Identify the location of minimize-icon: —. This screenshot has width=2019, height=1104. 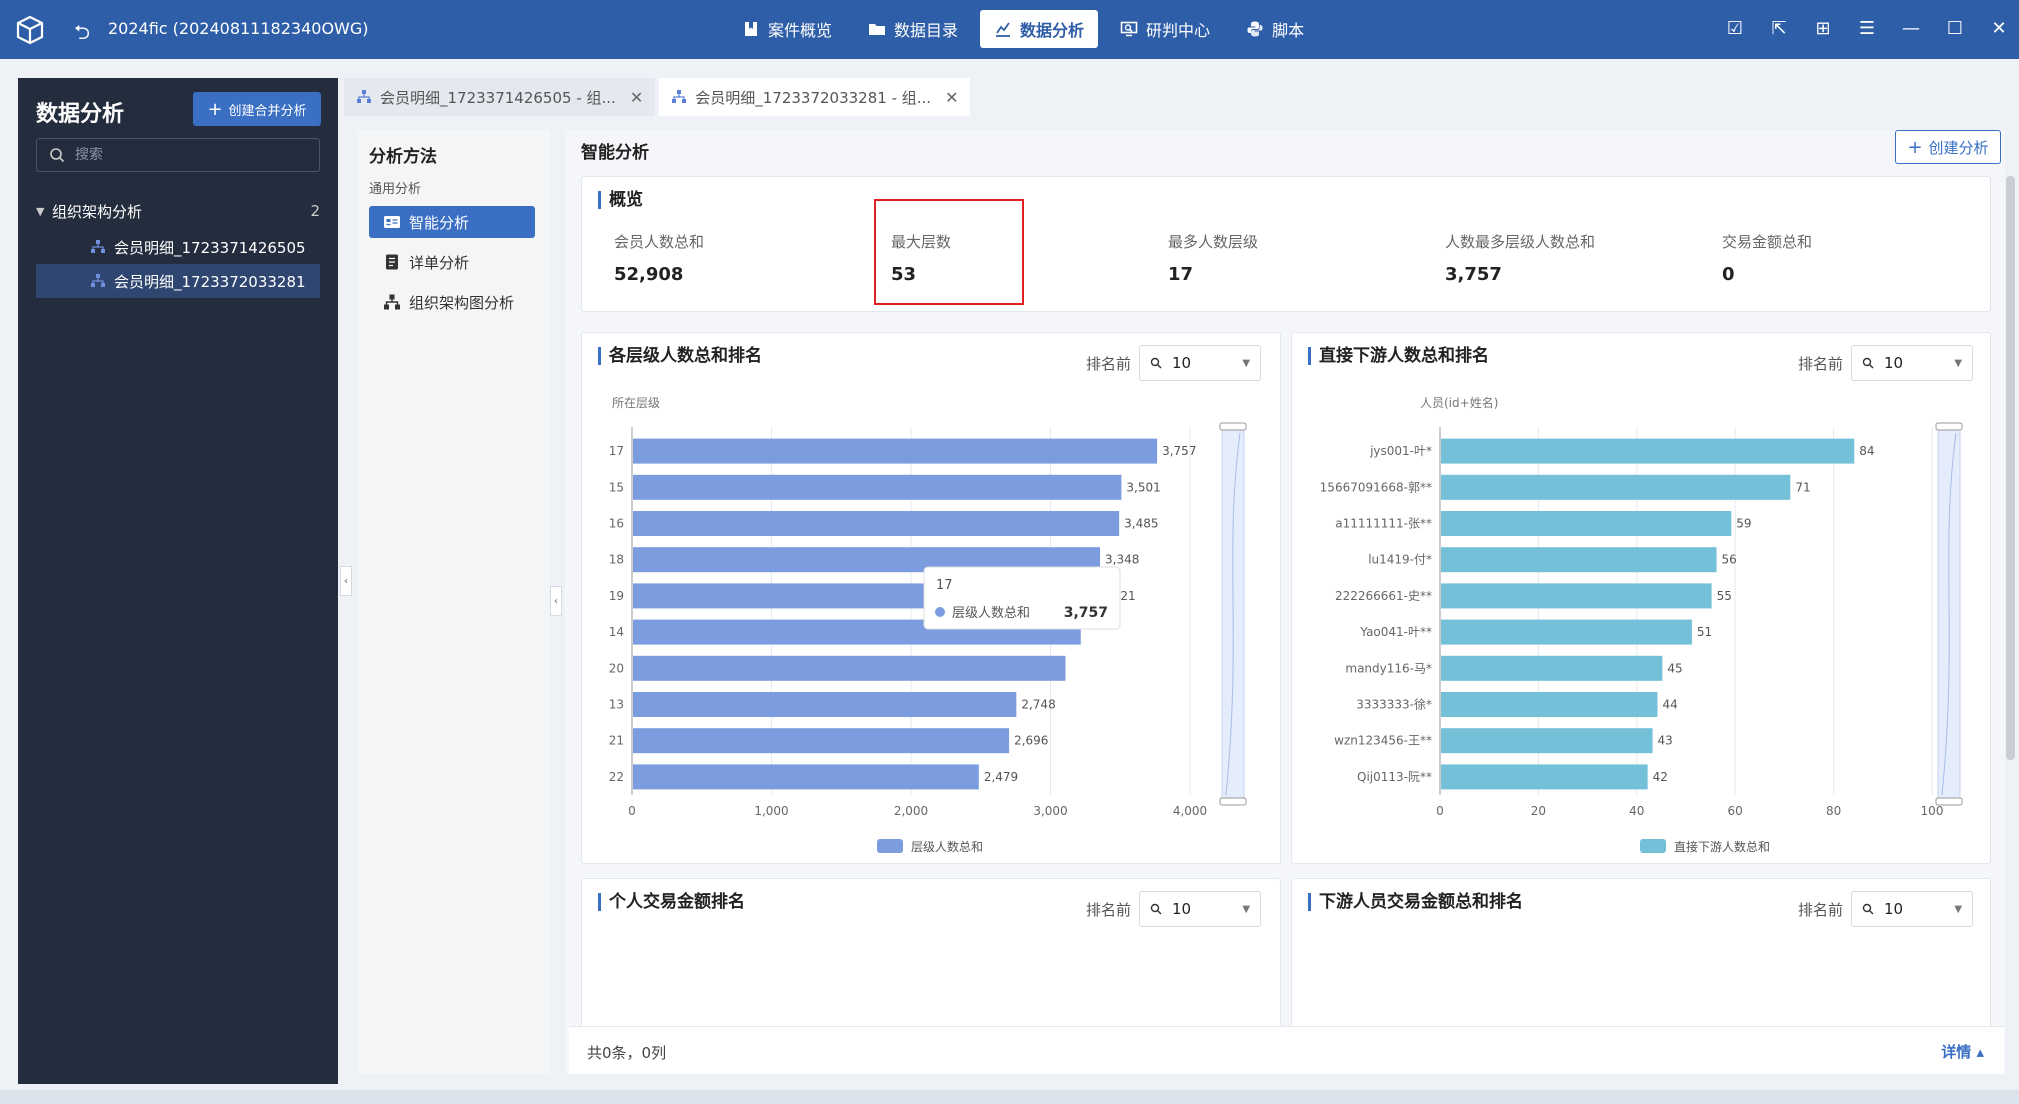
(1911, 28).